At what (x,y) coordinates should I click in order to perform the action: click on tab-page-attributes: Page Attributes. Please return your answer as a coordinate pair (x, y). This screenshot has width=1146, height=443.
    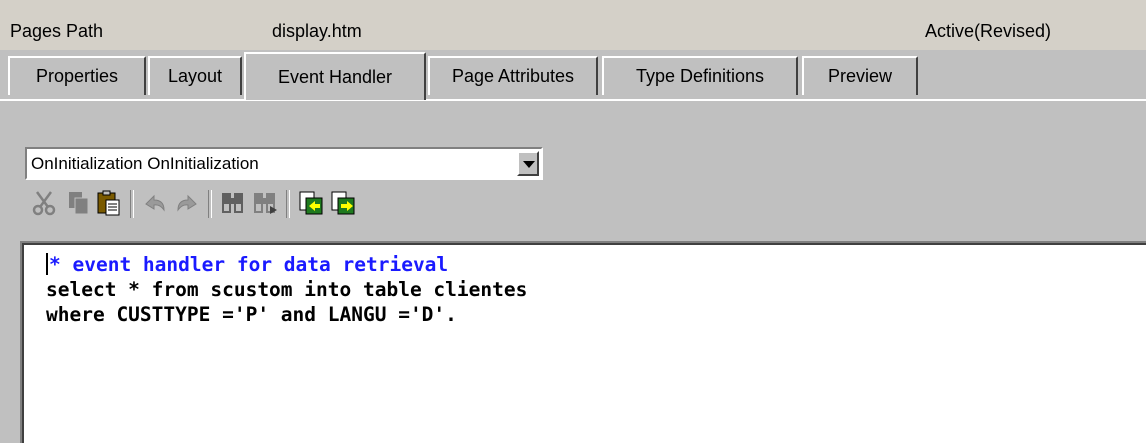
    Looking at the image, I should click on (513, 75).